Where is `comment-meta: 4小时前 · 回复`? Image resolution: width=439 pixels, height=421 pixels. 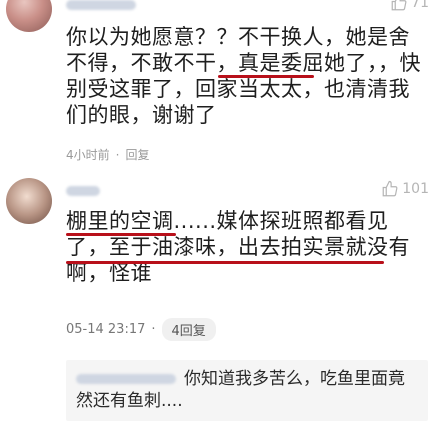 comment-meta: 4小时前 · 回复 is located at coordinates (107, 154).